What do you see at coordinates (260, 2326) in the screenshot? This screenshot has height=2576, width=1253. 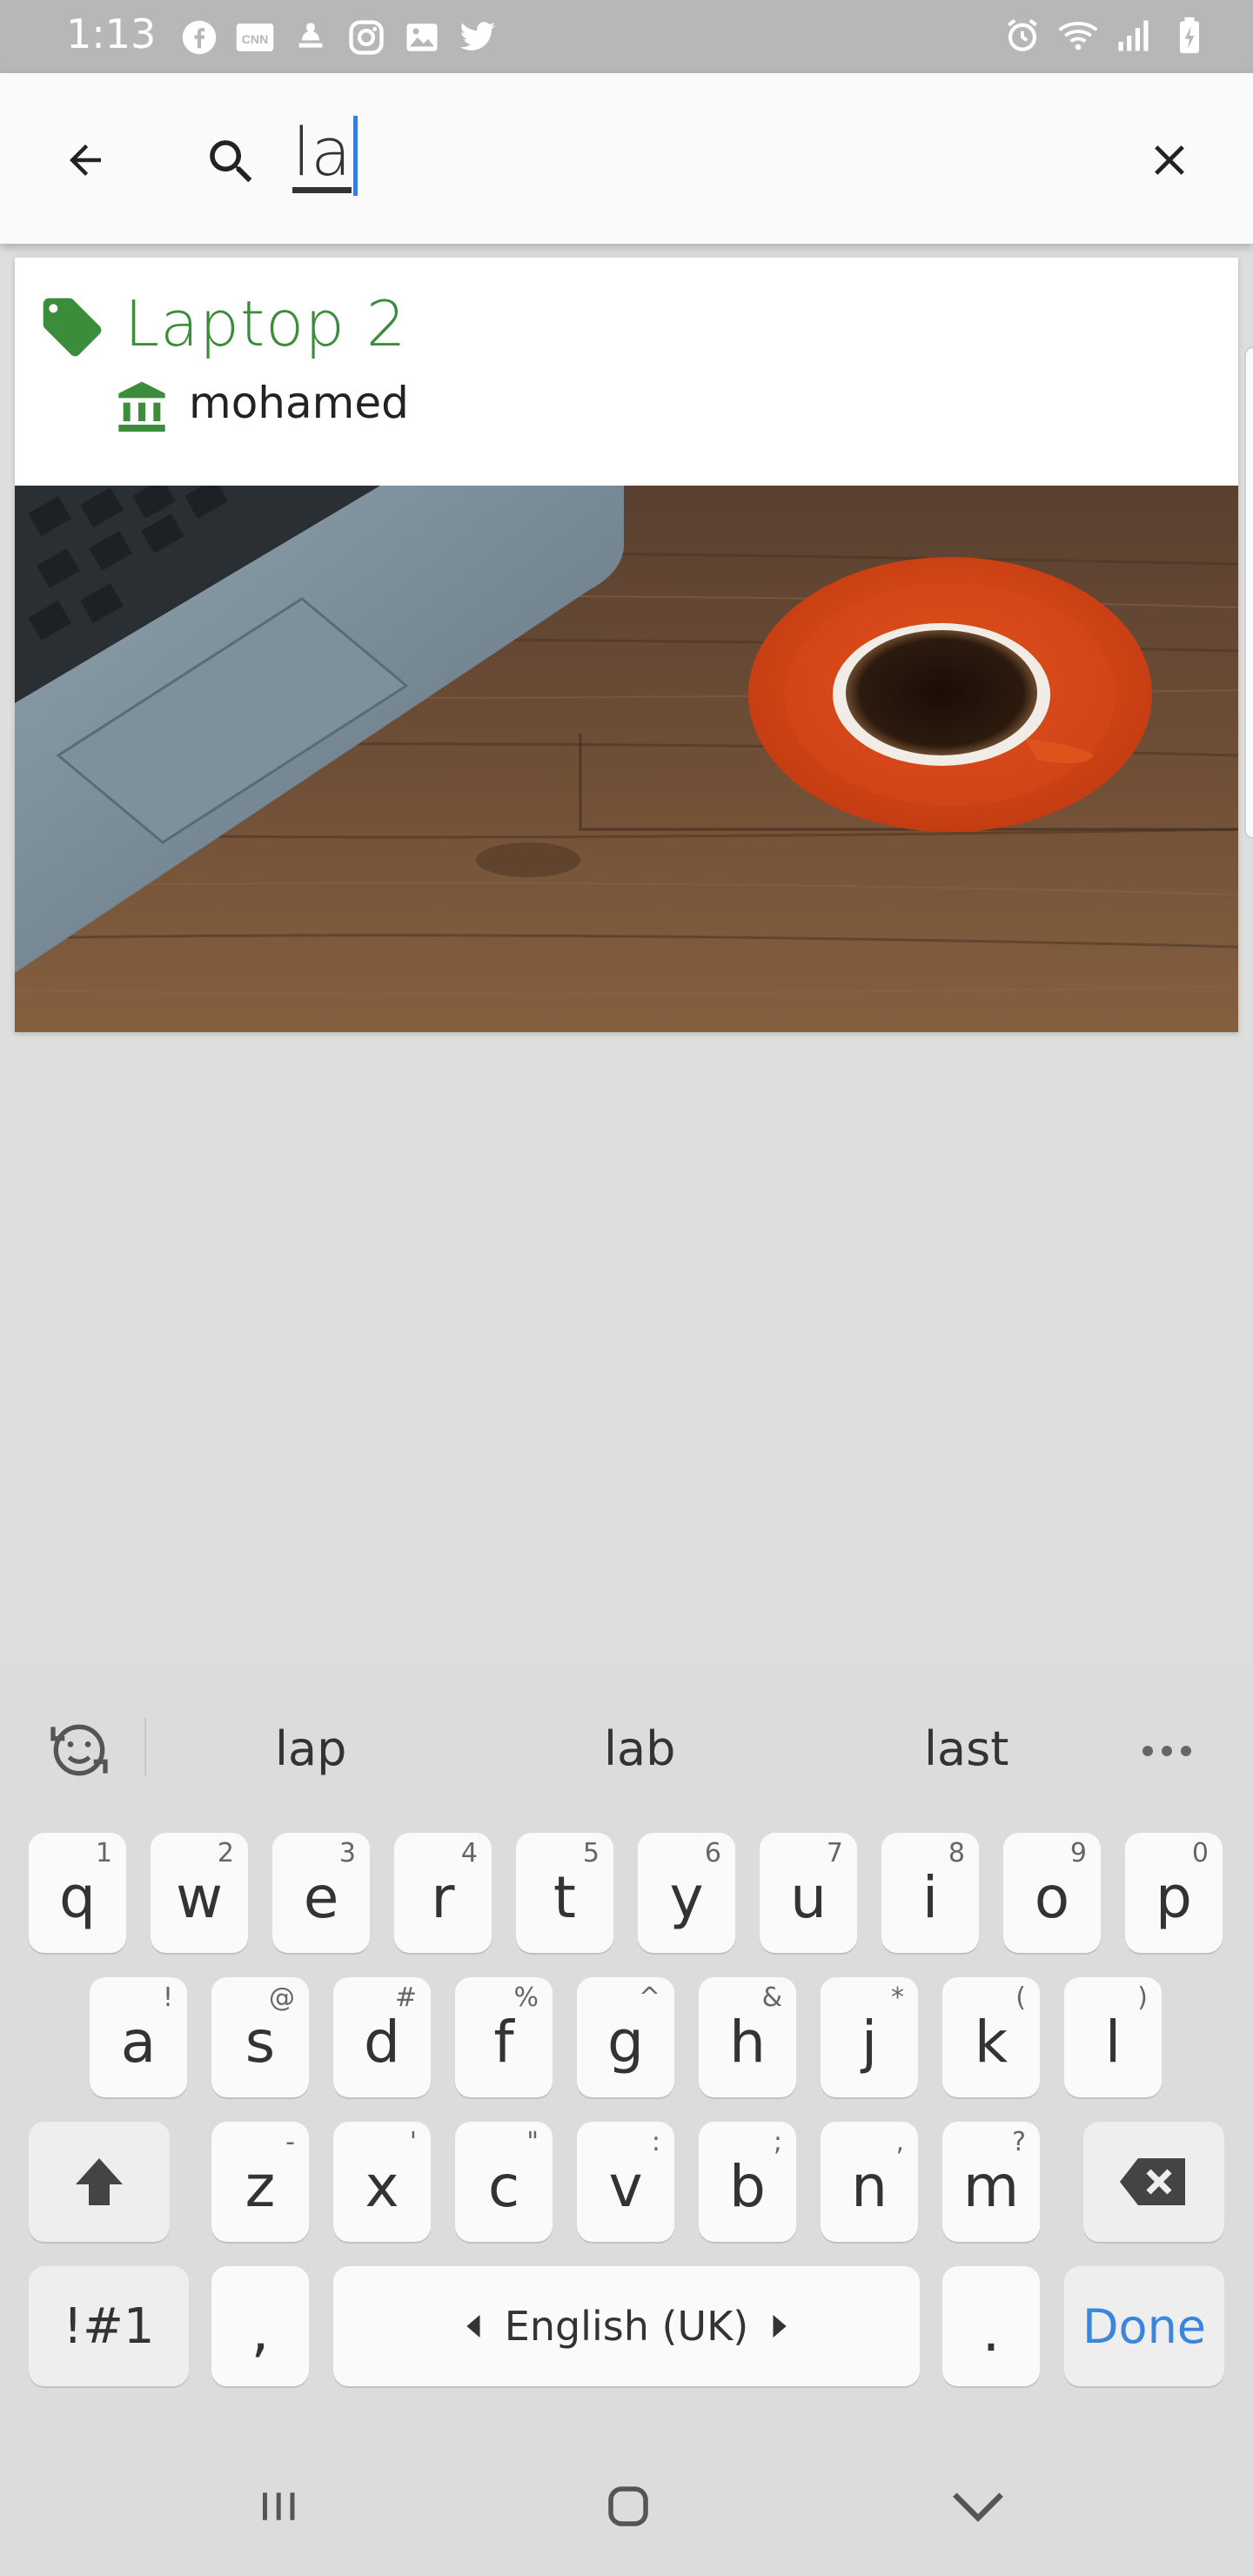 I see `comma-key: ,` at bounding box center [260, 2326].